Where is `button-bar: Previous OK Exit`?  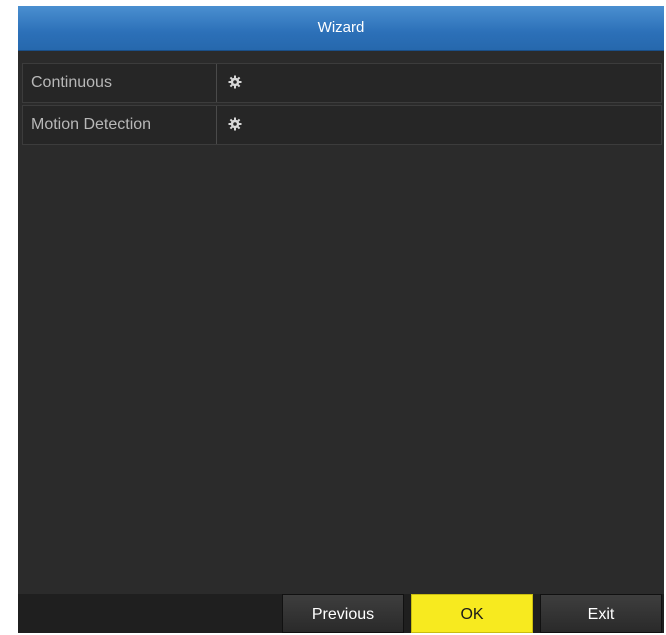 button-bar: Previous OK Exit is located at coordinates (341, 613).